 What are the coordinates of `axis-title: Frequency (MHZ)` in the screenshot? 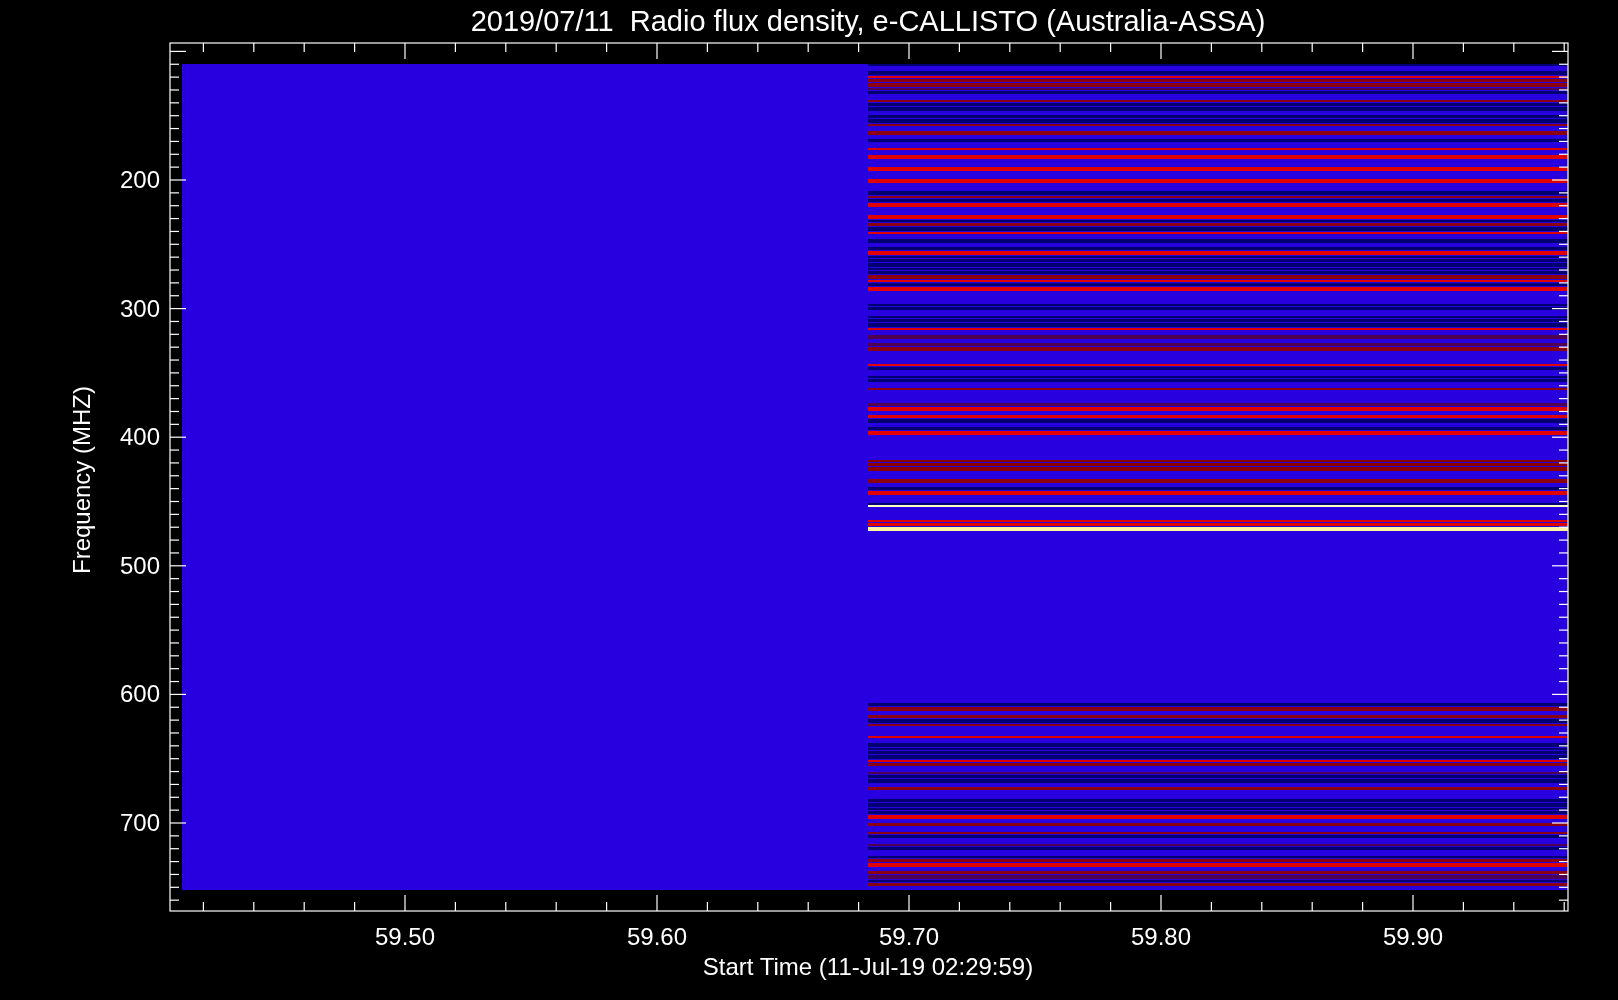 It's located at (81, 480).